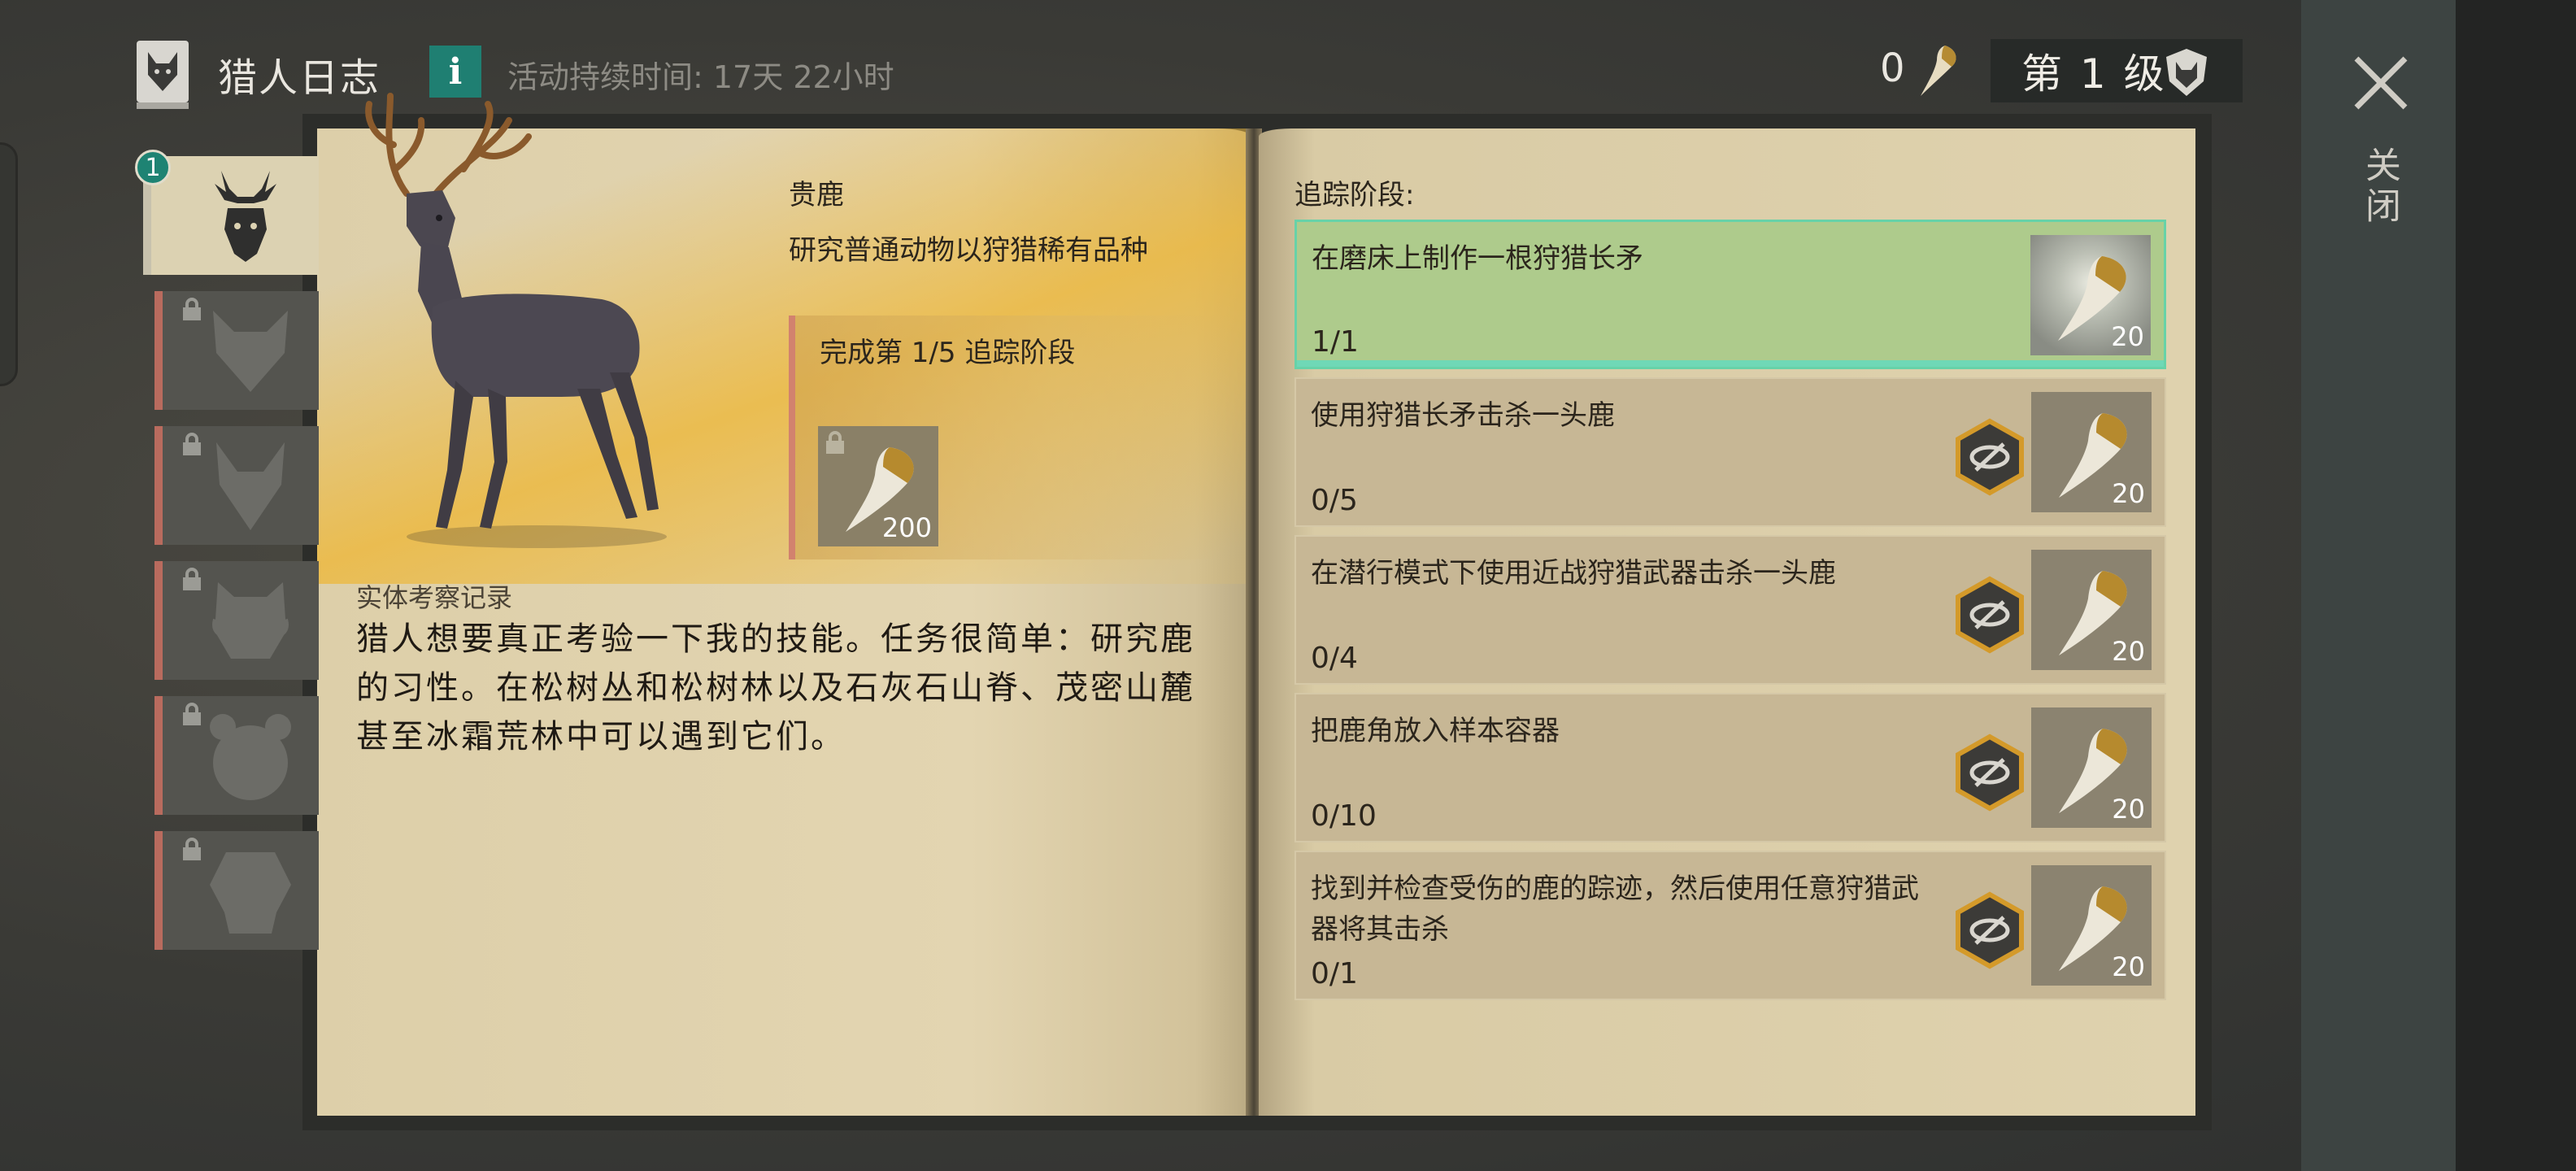  Describe the element at coordinates (435, 597) in the screenshot. I see `field-notes-title: 实体考察记录` at that location.